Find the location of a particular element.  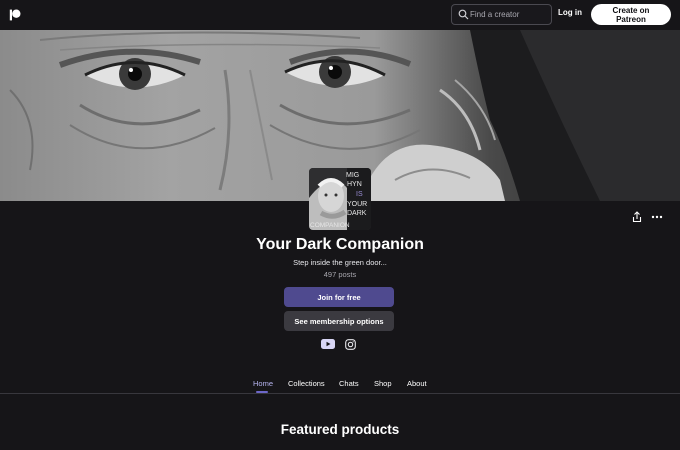

tab-home: Home is located at coordinates (263, 383).